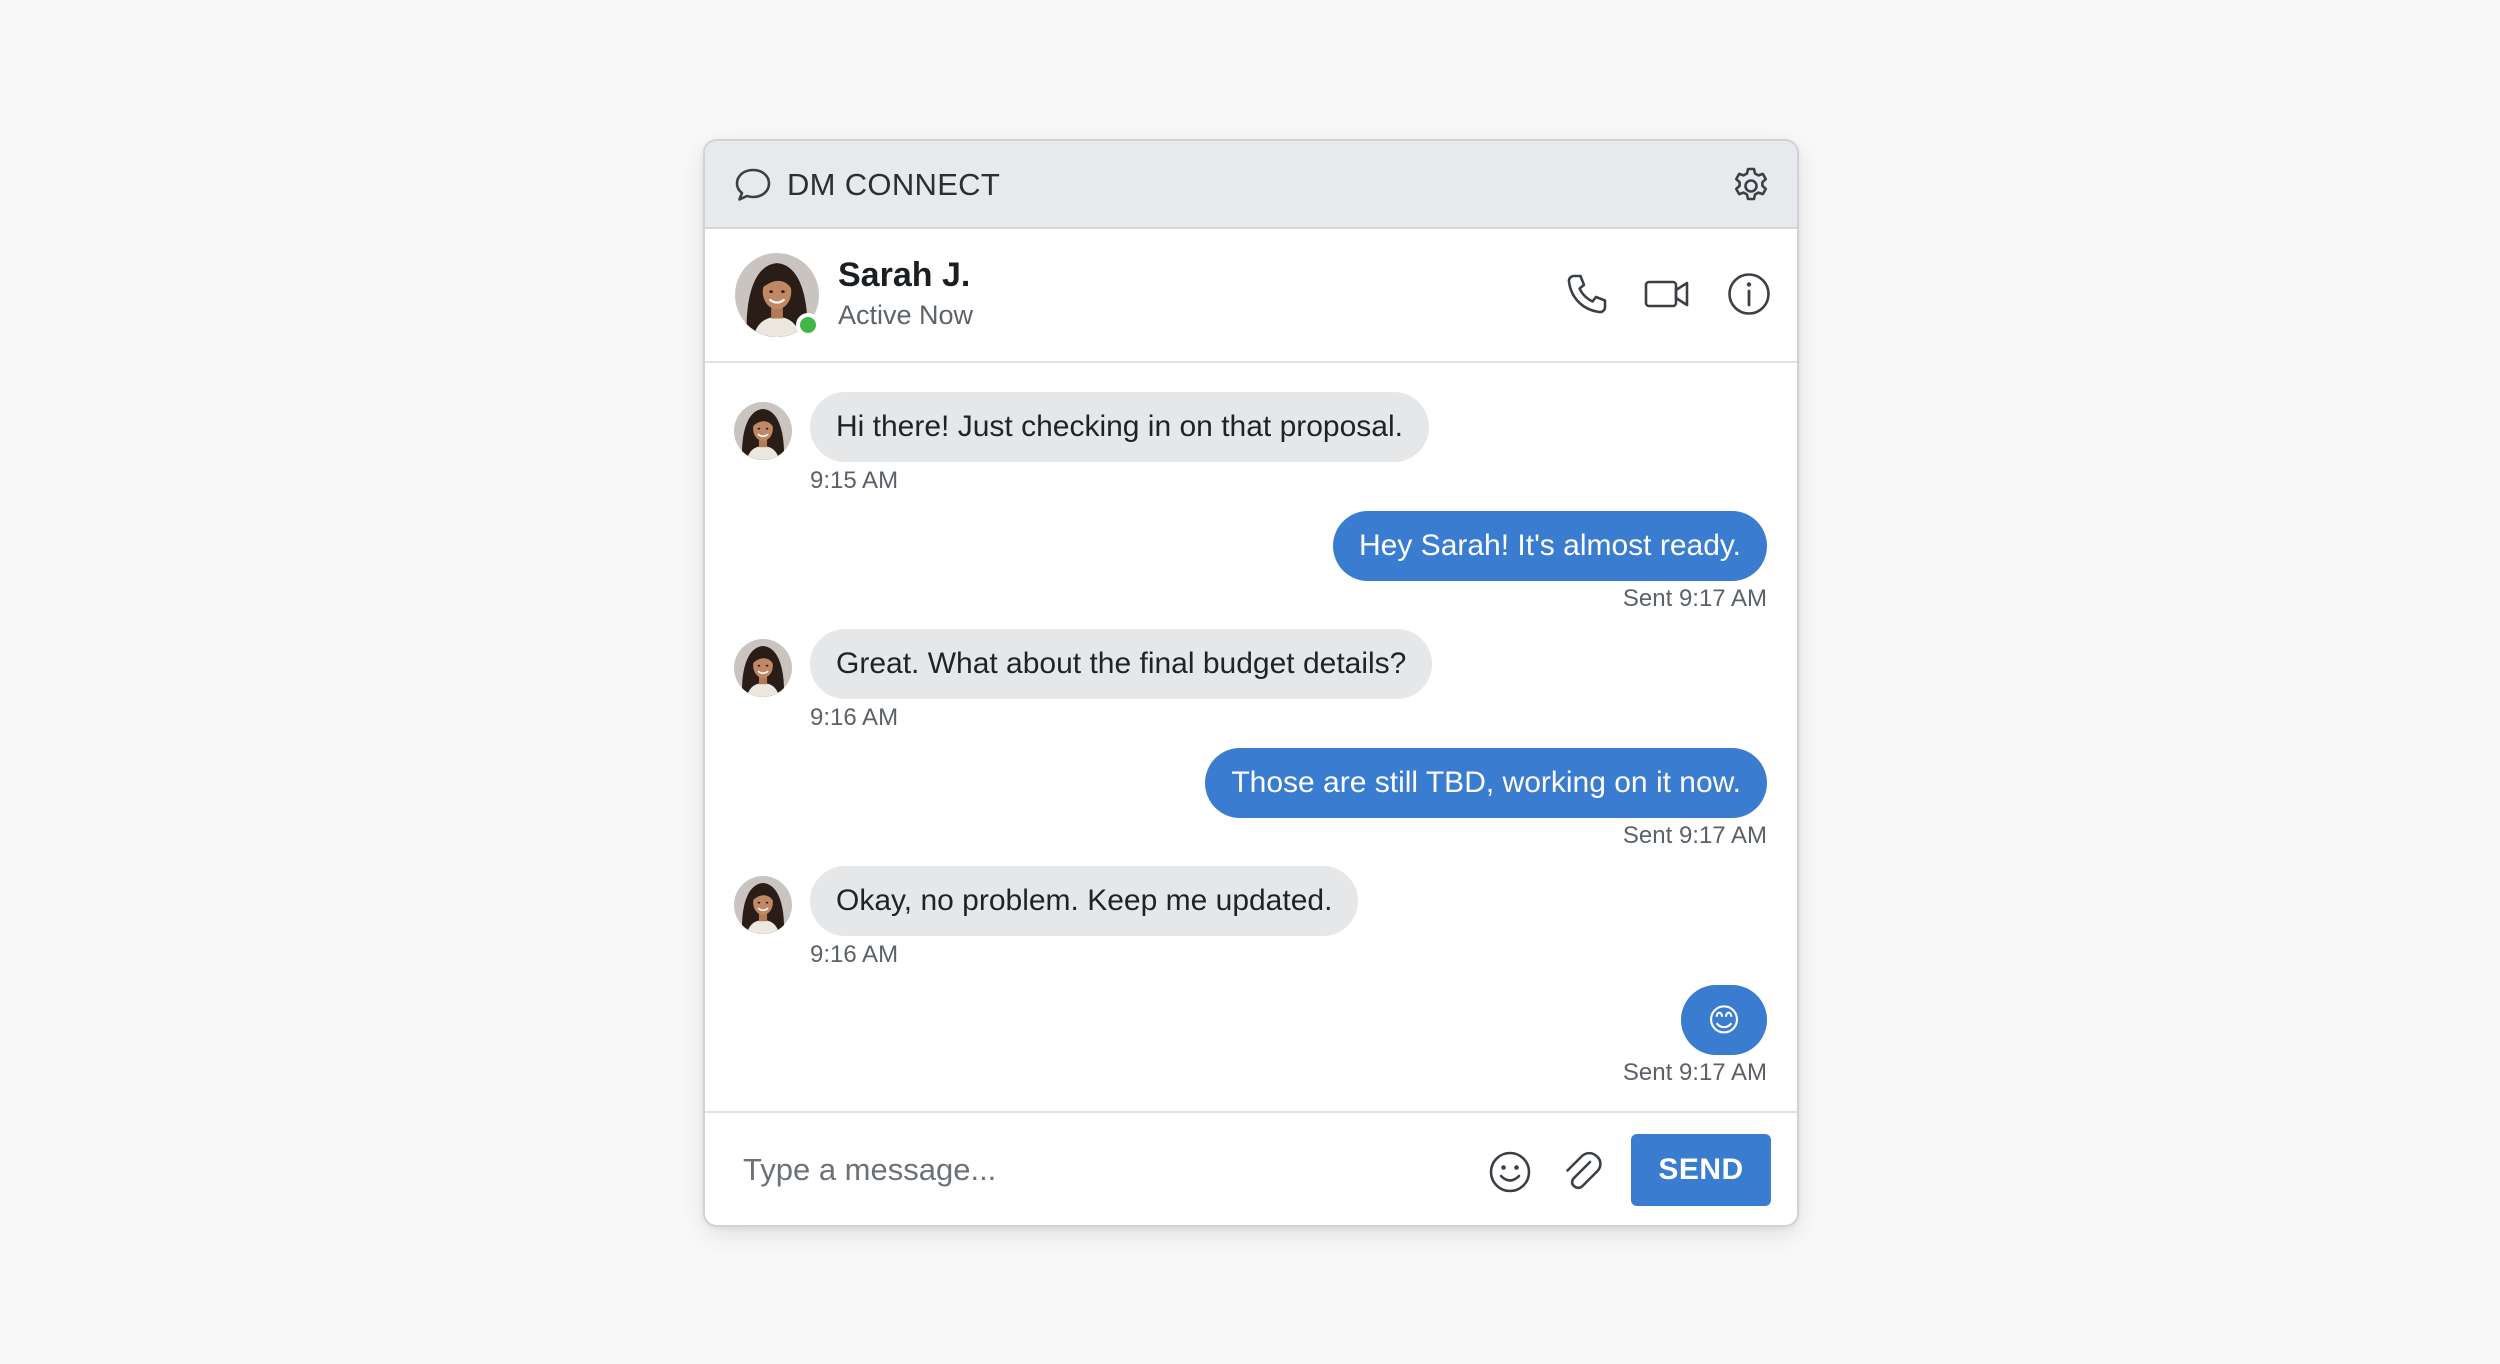 This screenshot has height=1364, width=2500. What do you see at coordinates (1582, 1172) in the screenshot?
I see `paperclip-icon` at bounding box center [1582, 1172].